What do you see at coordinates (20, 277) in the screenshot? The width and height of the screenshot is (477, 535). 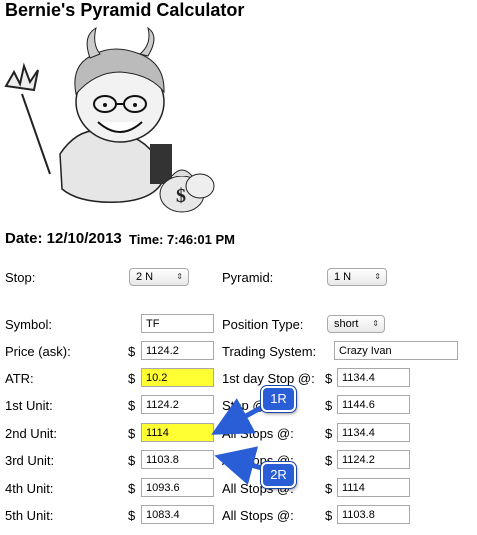 I see `stop-label: Stop:` at bounding box center [20, 277].